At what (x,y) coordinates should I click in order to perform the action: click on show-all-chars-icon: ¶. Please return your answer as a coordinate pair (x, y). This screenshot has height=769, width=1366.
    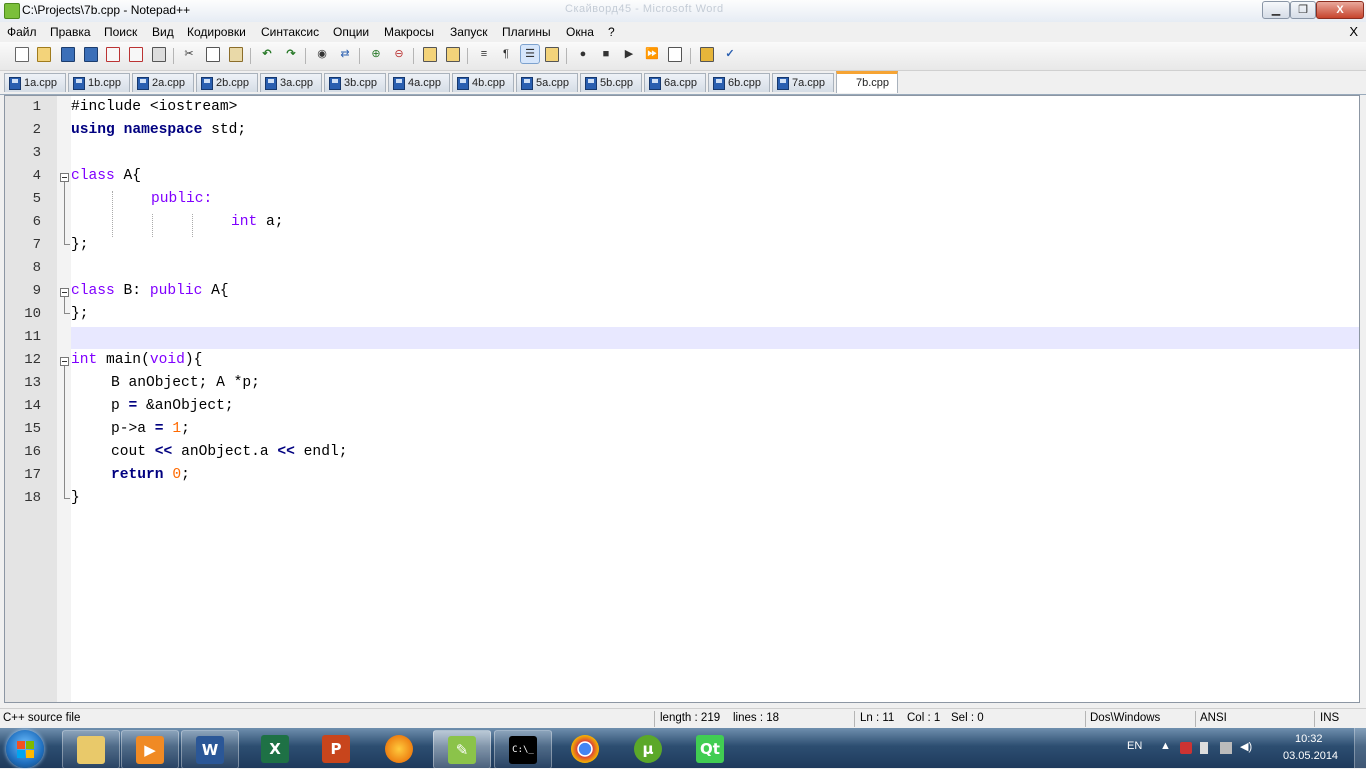
    Looking at the image, I should click on (506, 54).